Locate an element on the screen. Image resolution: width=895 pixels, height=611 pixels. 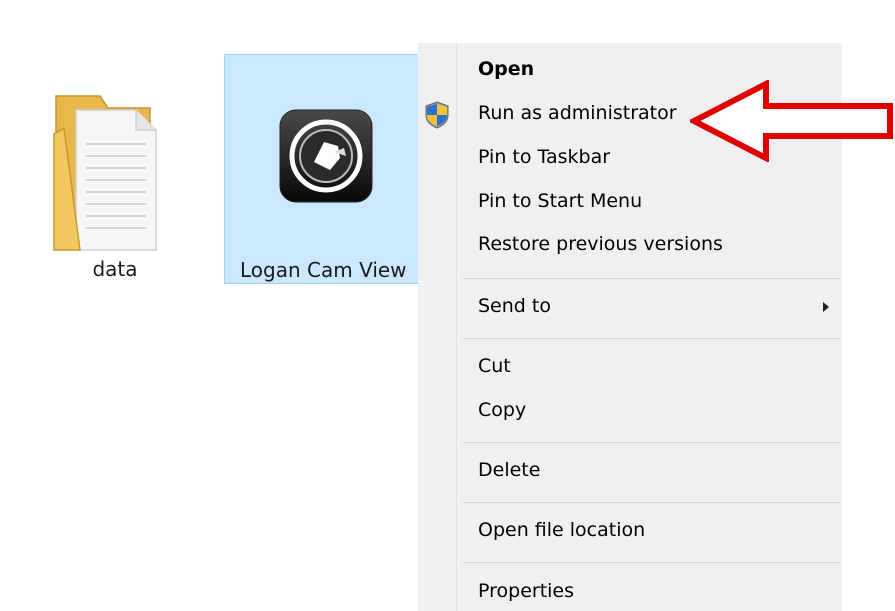
menu-item-properties: Properties is located at coordinates (630, 592).